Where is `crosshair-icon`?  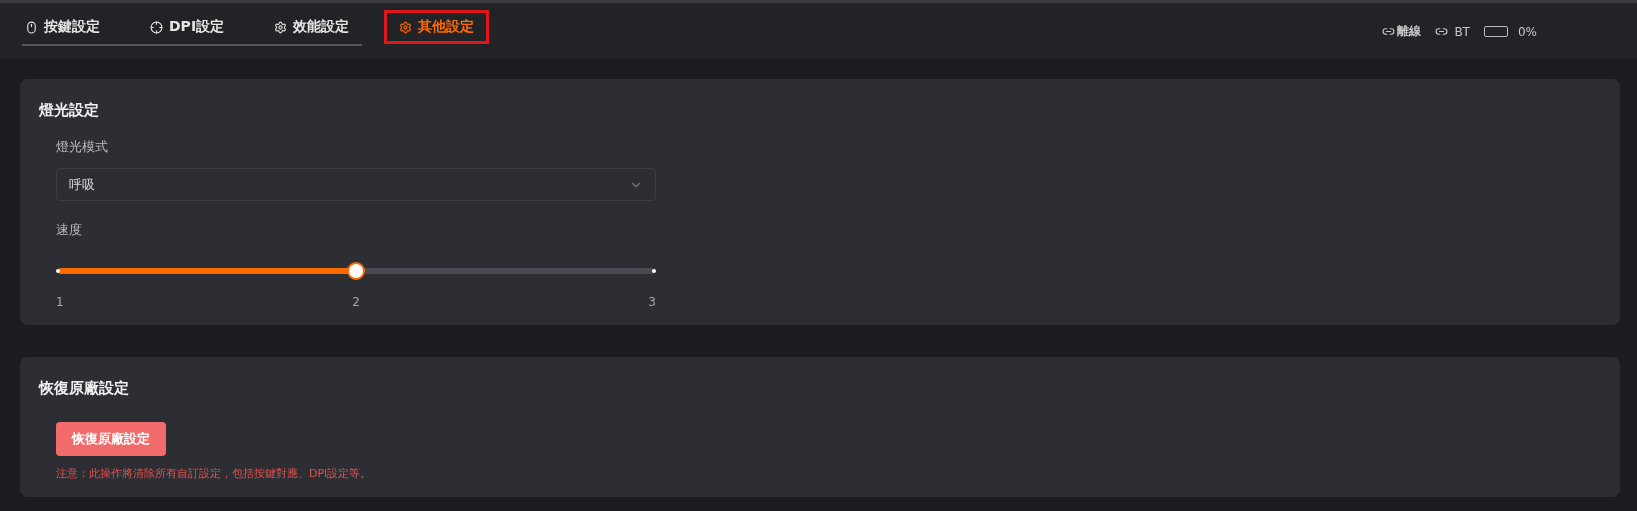
crosshair-icon is located at coordinates (156, 27).